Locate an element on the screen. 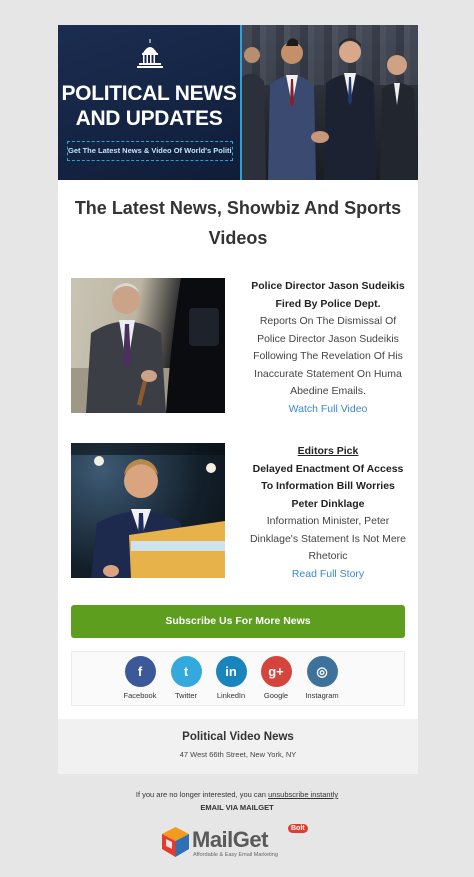  speaker-photo is located at coordinates (148, 510).